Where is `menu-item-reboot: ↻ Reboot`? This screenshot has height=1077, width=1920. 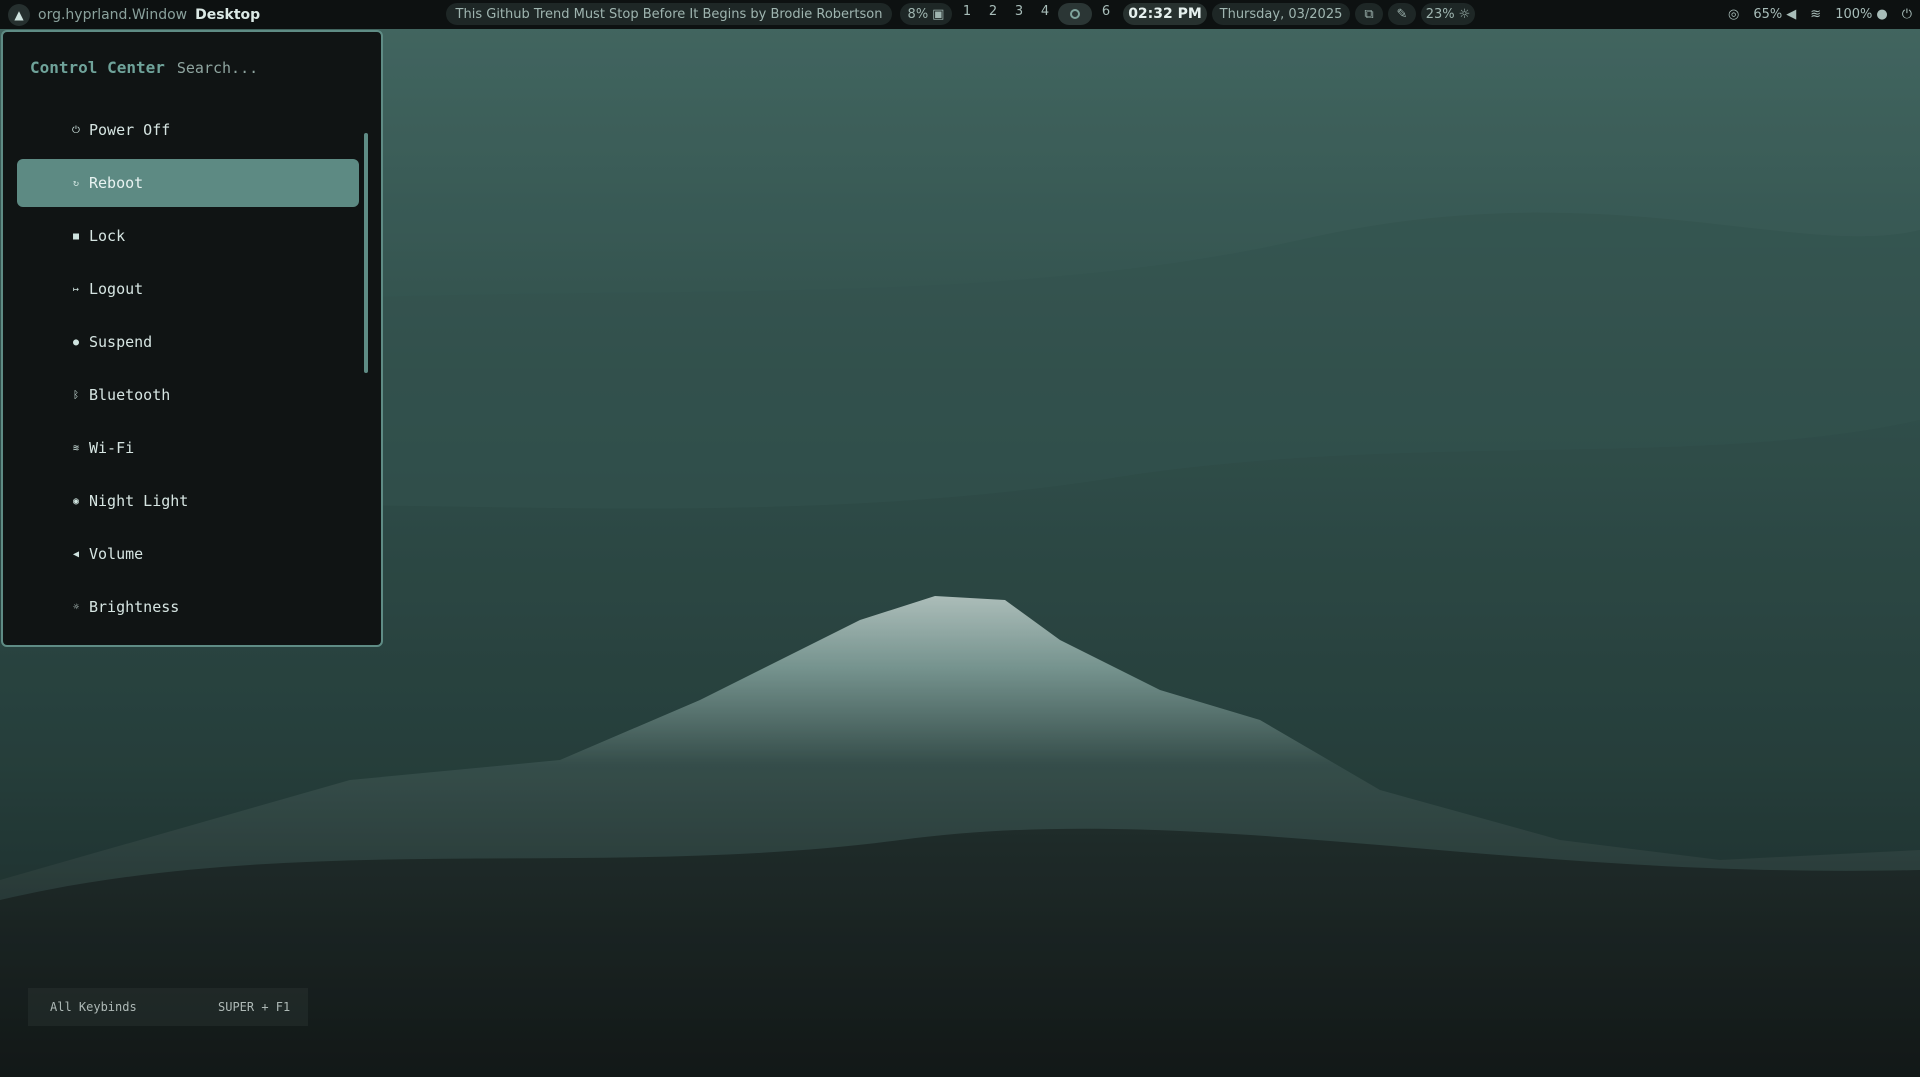
menu-item-reboot: ↻ Reboot is located at coordinates (188, 183).